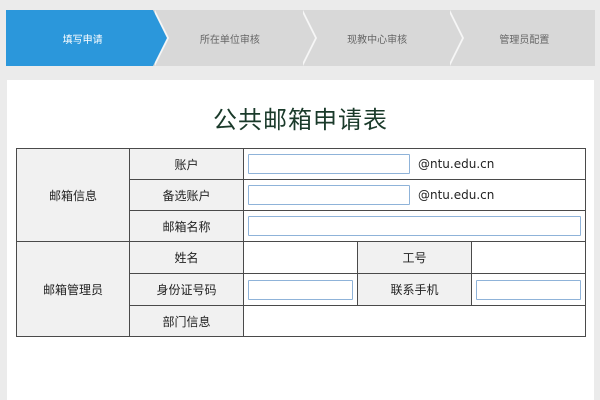 The width and height of the screenshot is (600, 400). I want to click on step-fill-application: 填写申请, so click(88, 38).